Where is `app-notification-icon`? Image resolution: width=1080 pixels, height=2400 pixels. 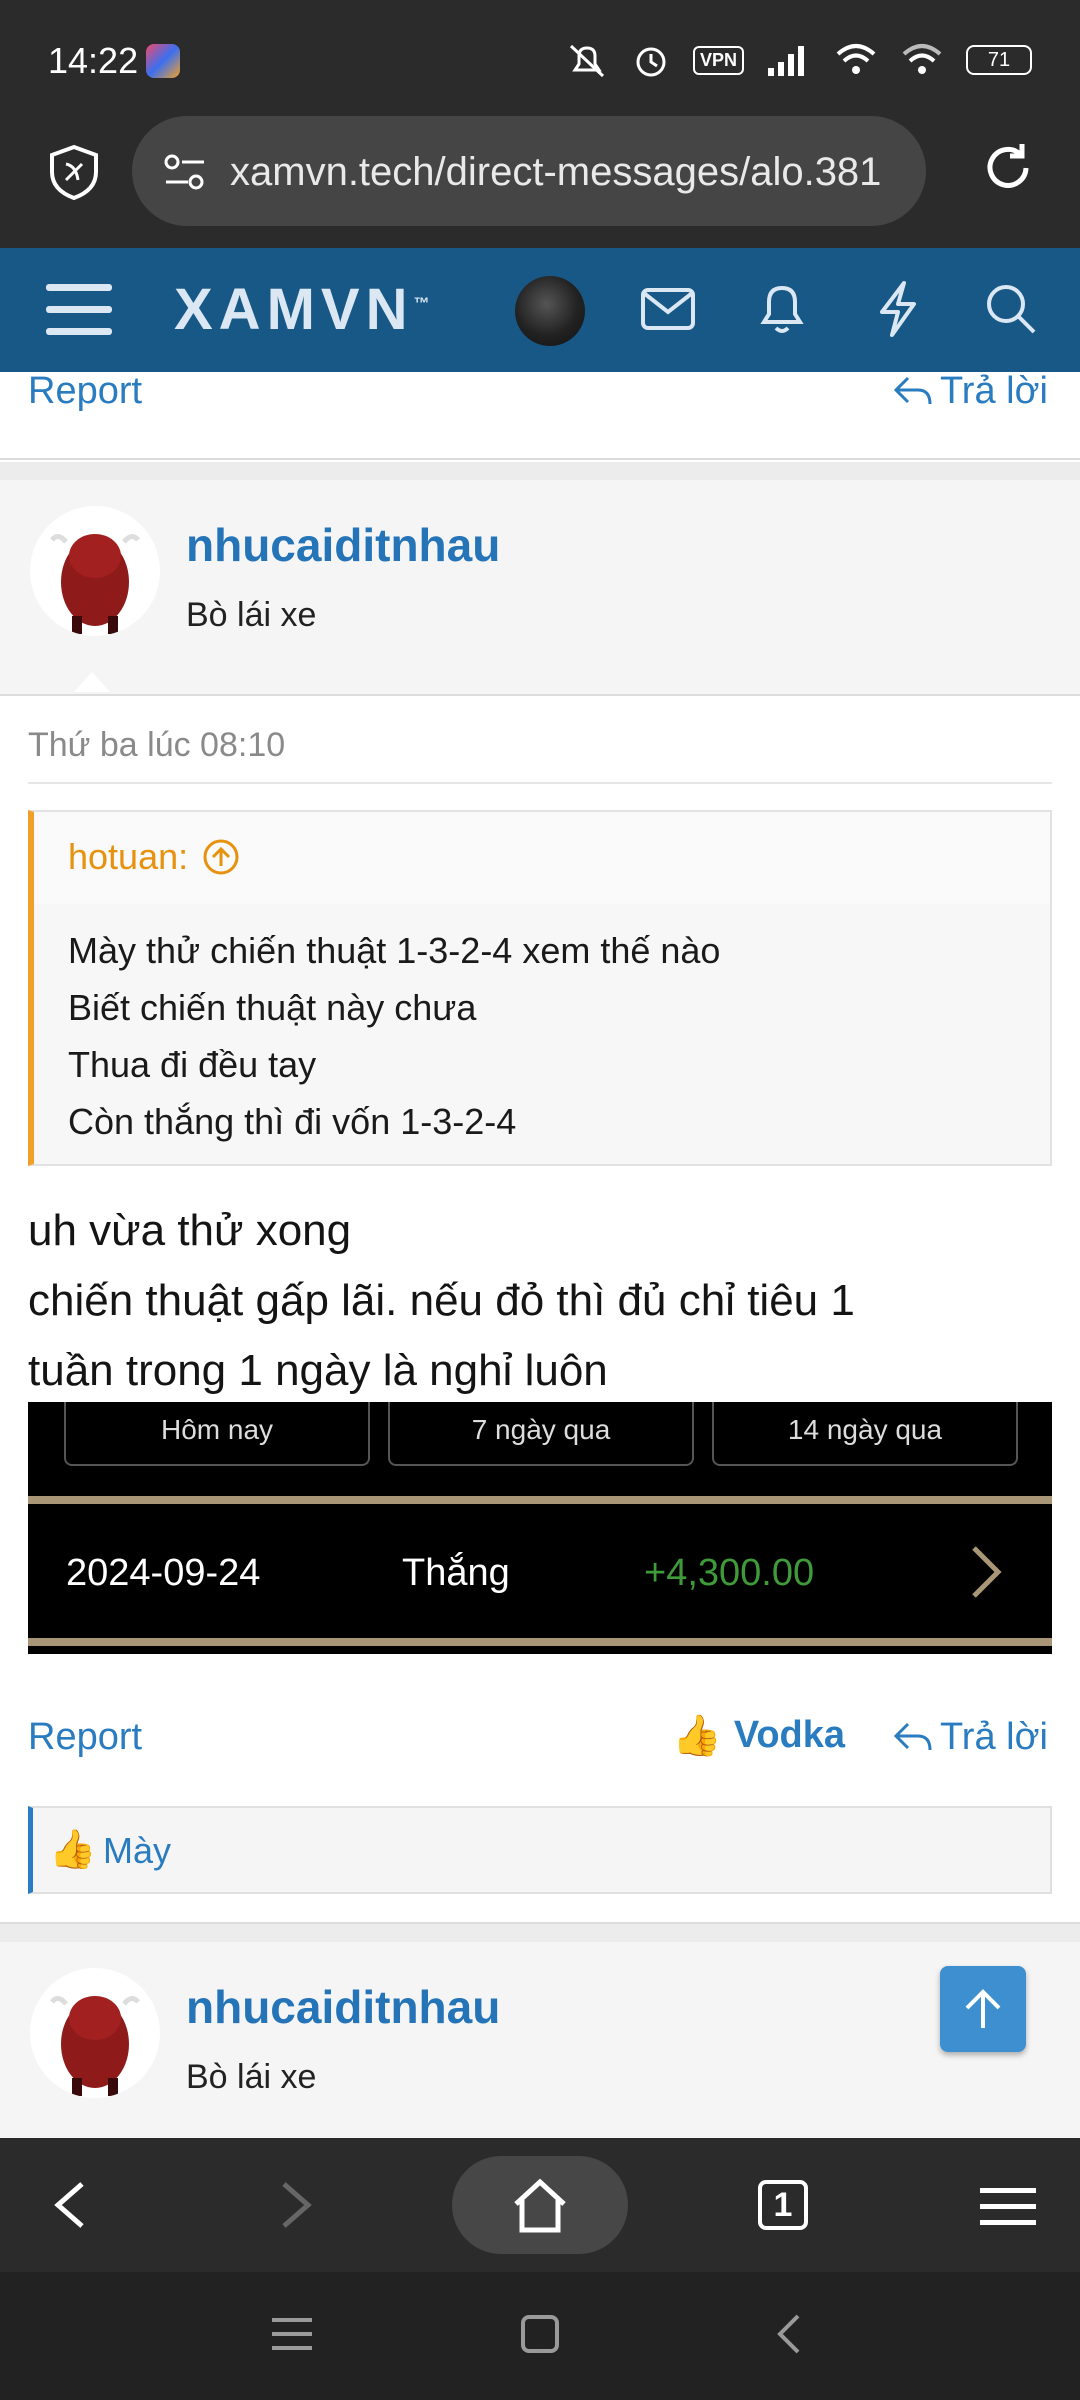 app-notification-icon is located at coordinates (163, 61).